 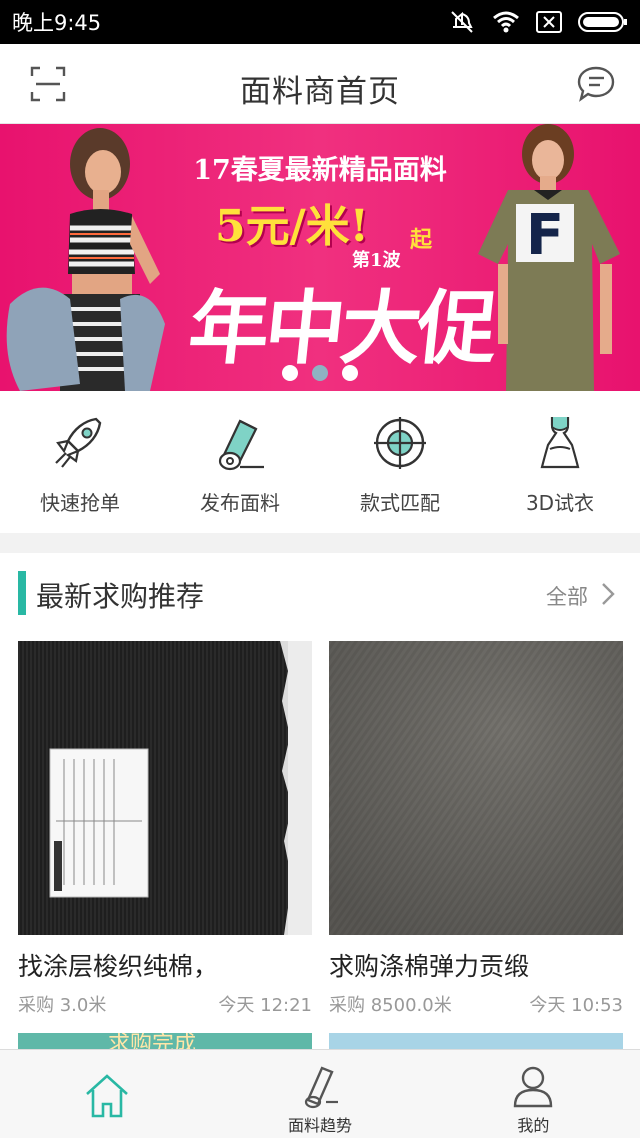 What do you see at coordinates (576, 1005) in the screenshot?
I see `card-time: 今天 10:53` at bounding box center [576, 1005].